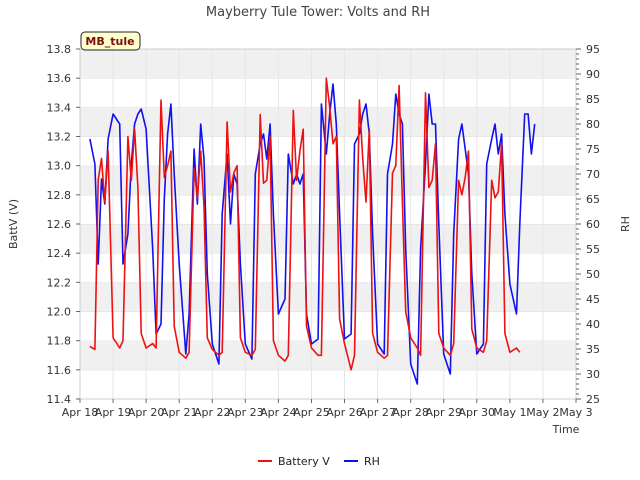  Describe the element at coordinates (377, 412) in the screenshot. I see `x-tick-label: Apr 27` at that location.